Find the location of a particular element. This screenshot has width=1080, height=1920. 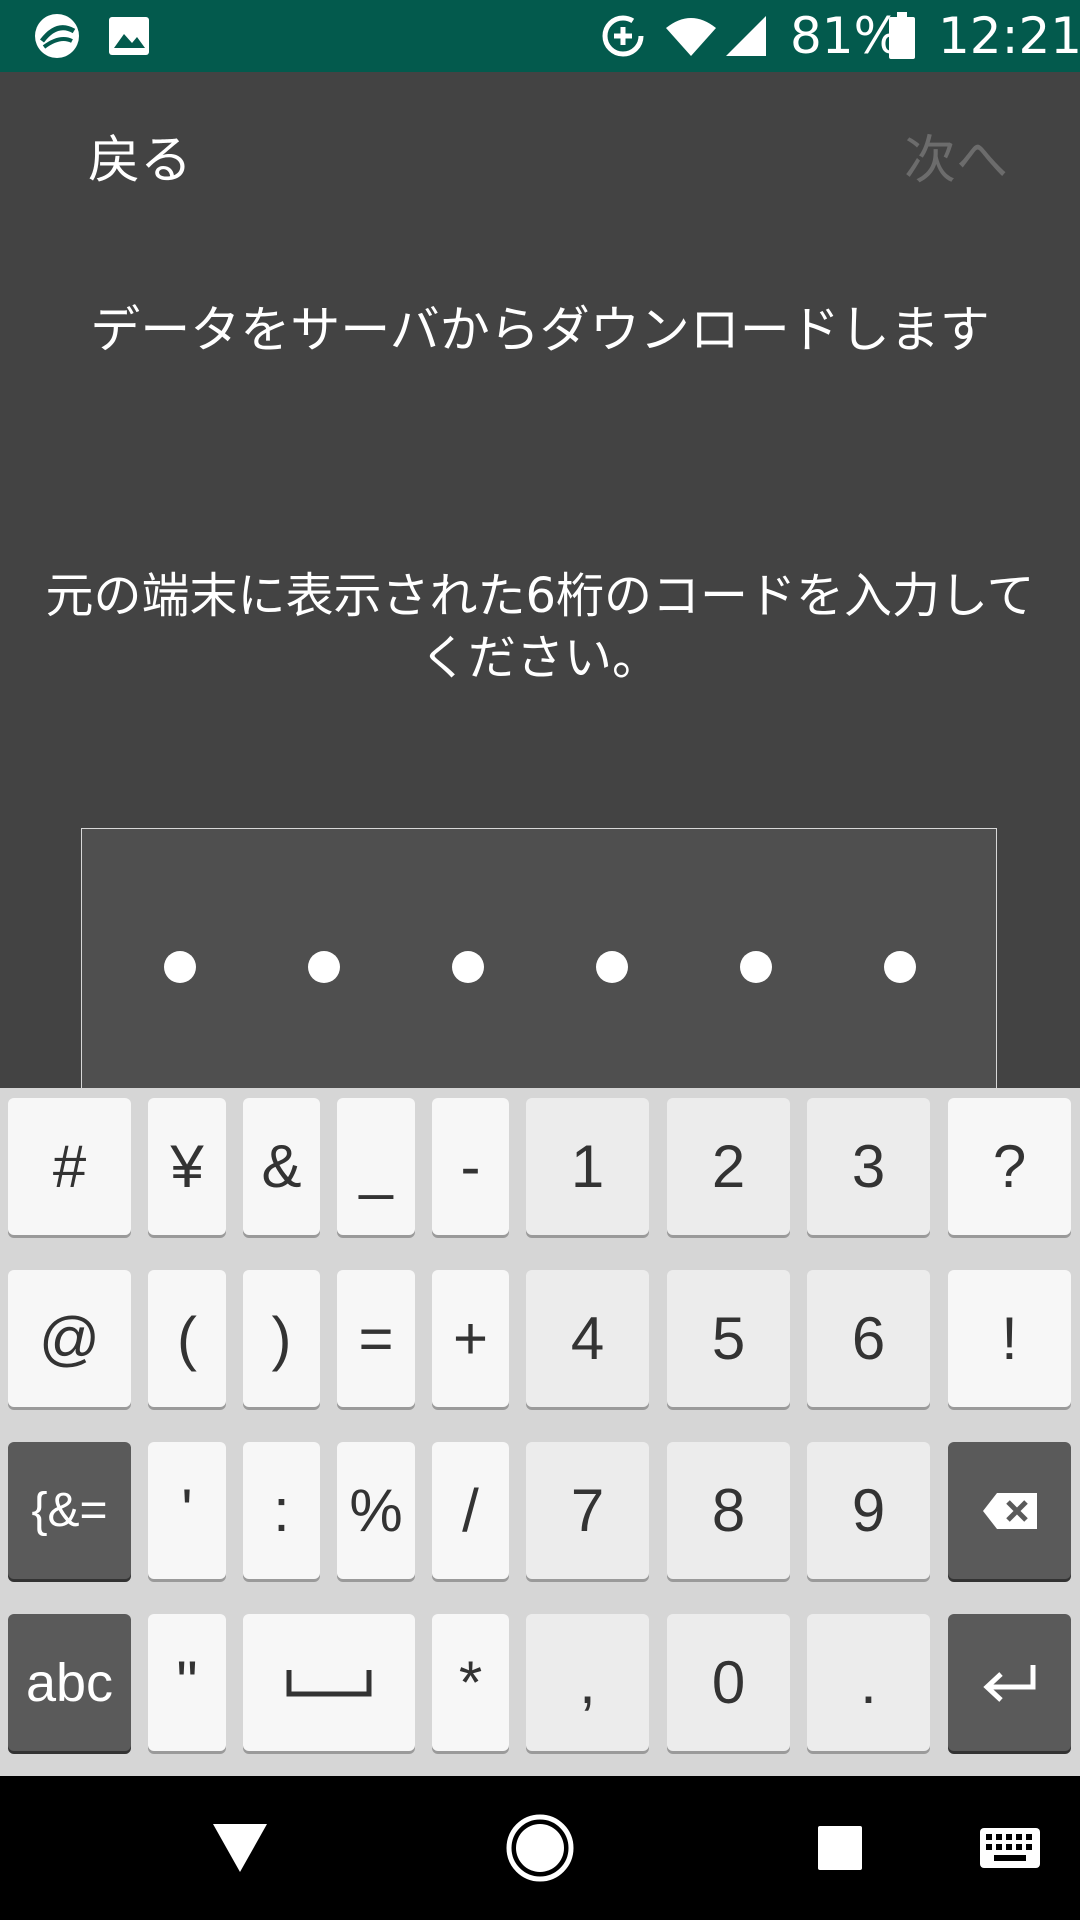

abc-key: abc is located at coordinates (69, 1682).